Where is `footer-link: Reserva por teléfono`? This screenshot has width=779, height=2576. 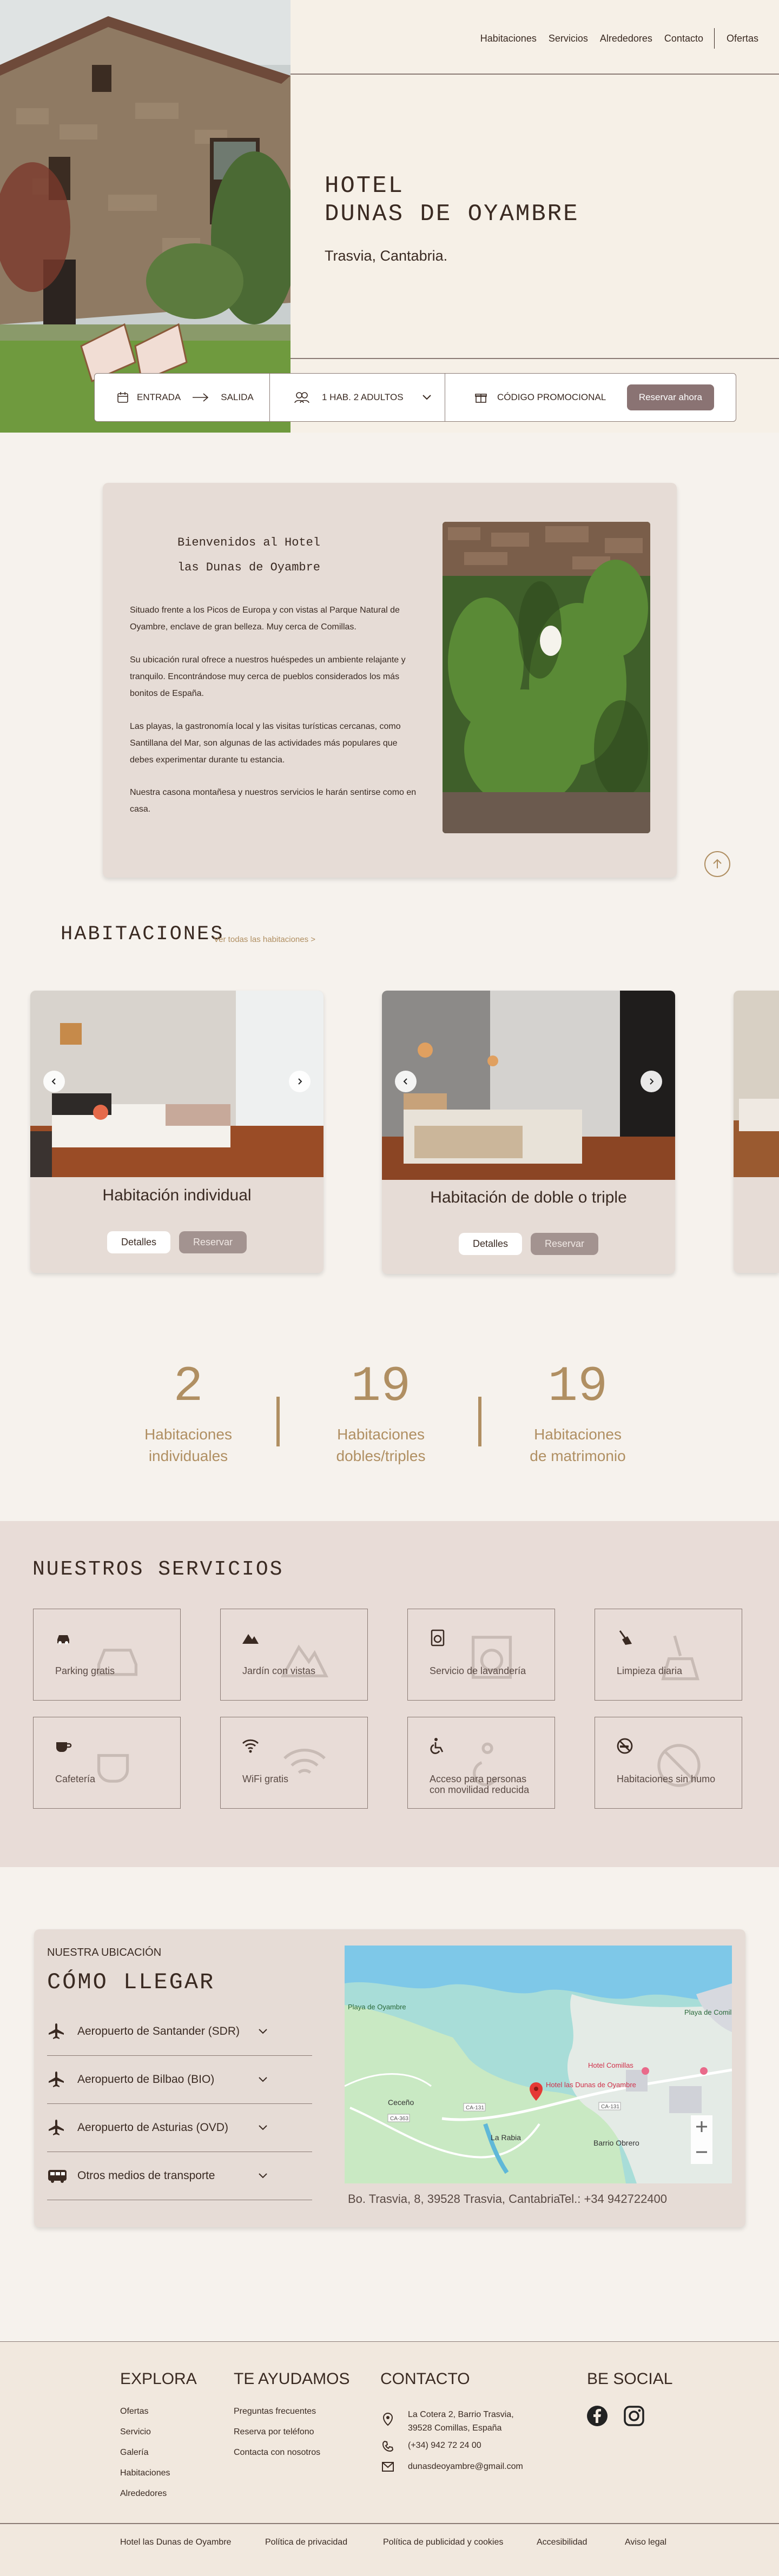
footer-link: Reserva por teléfono is located at coordinates (277, 2432).